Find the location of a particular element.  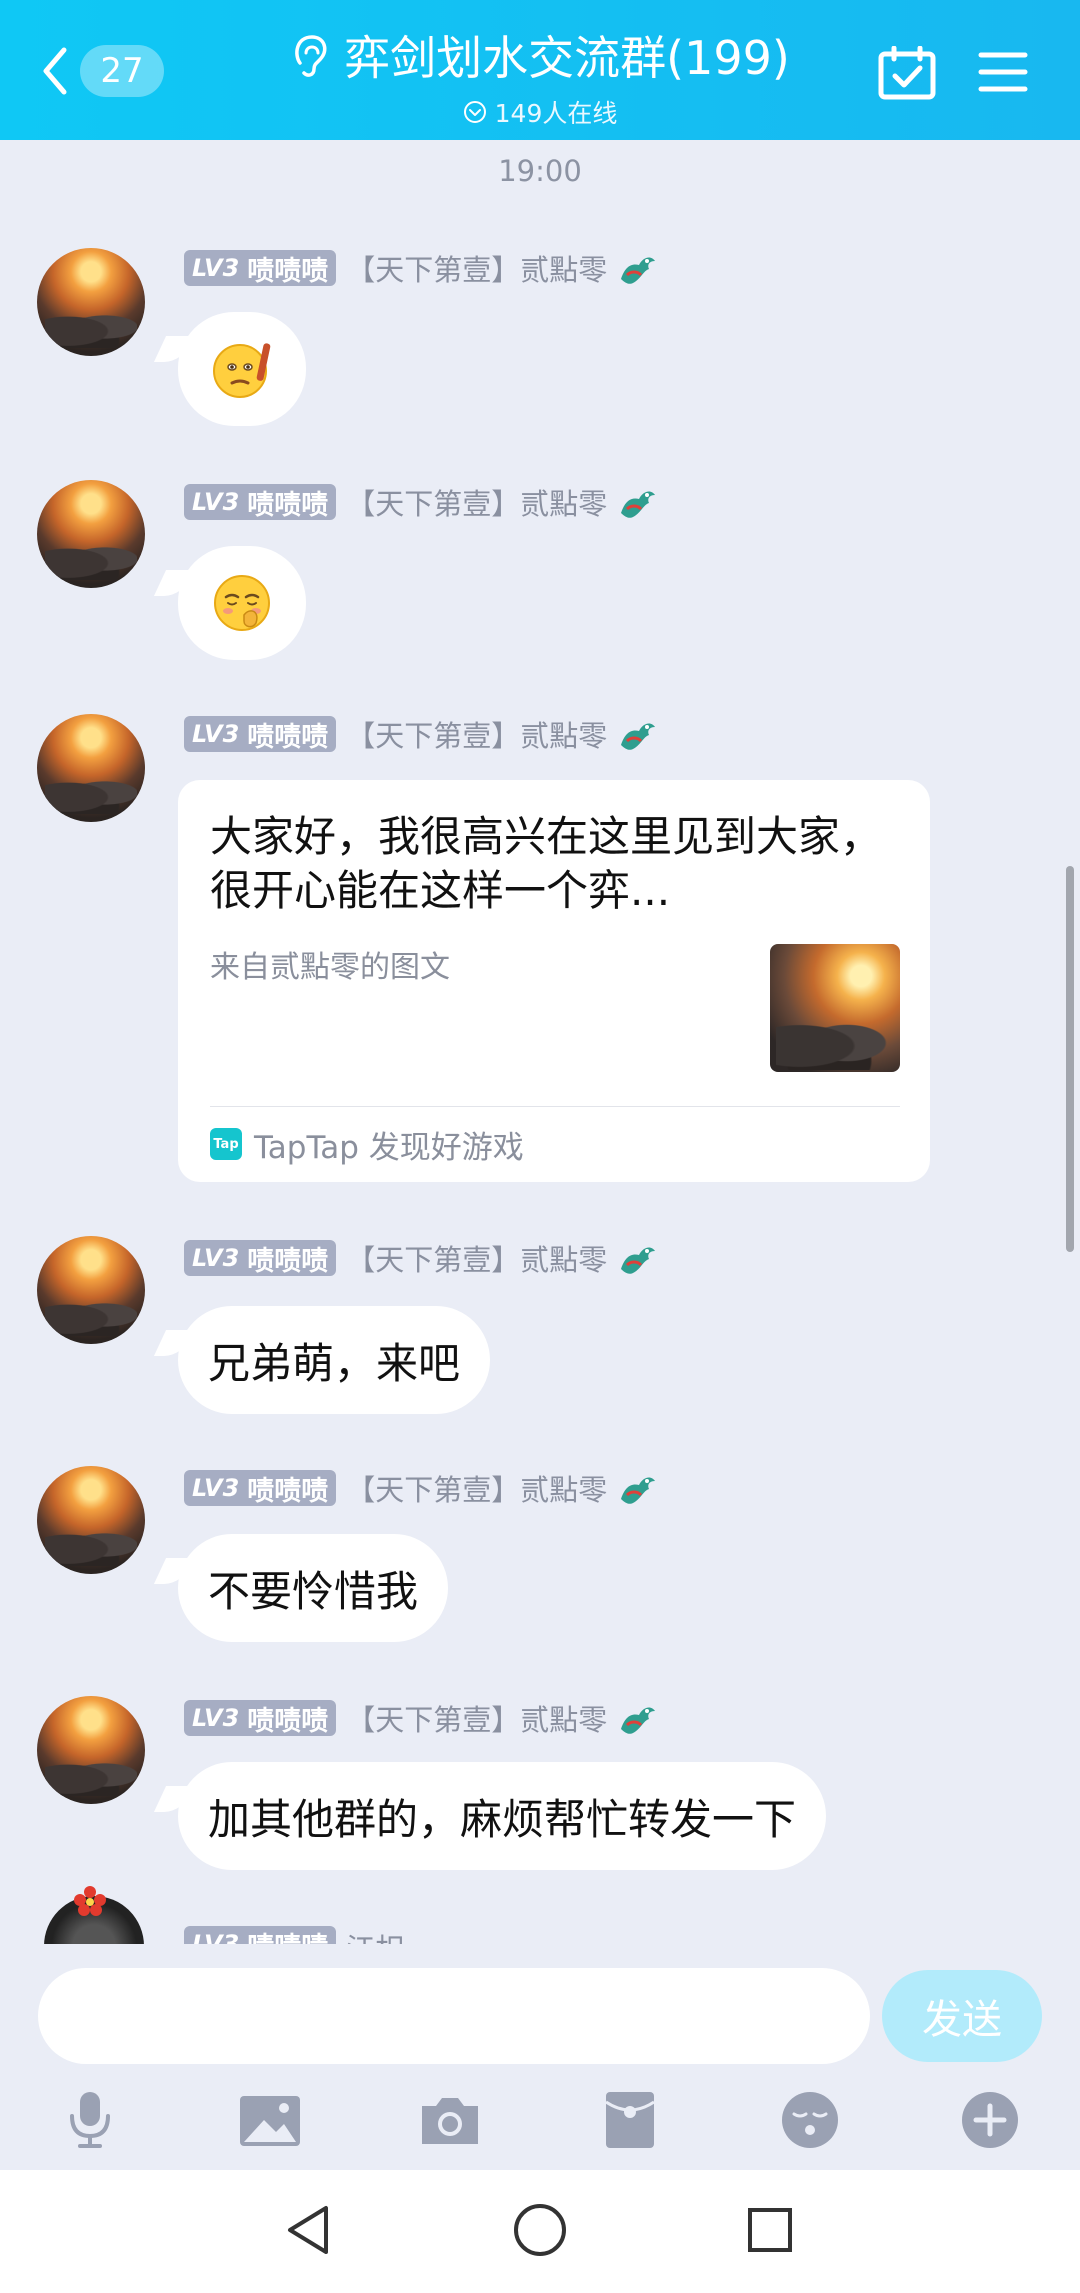

partial-sender-line: LV3啧啧啧 江枳 is located at coordinates (294, 1935).